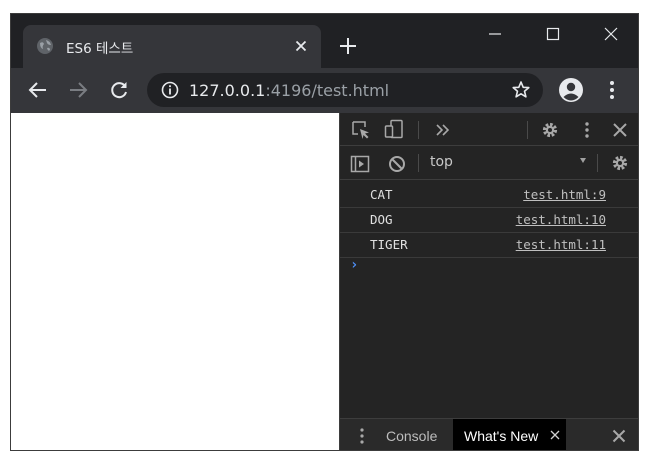  Describe the element at coordinates (172, 46) in the screenshot. I see `active-tab: ES6 테스트` at that location.